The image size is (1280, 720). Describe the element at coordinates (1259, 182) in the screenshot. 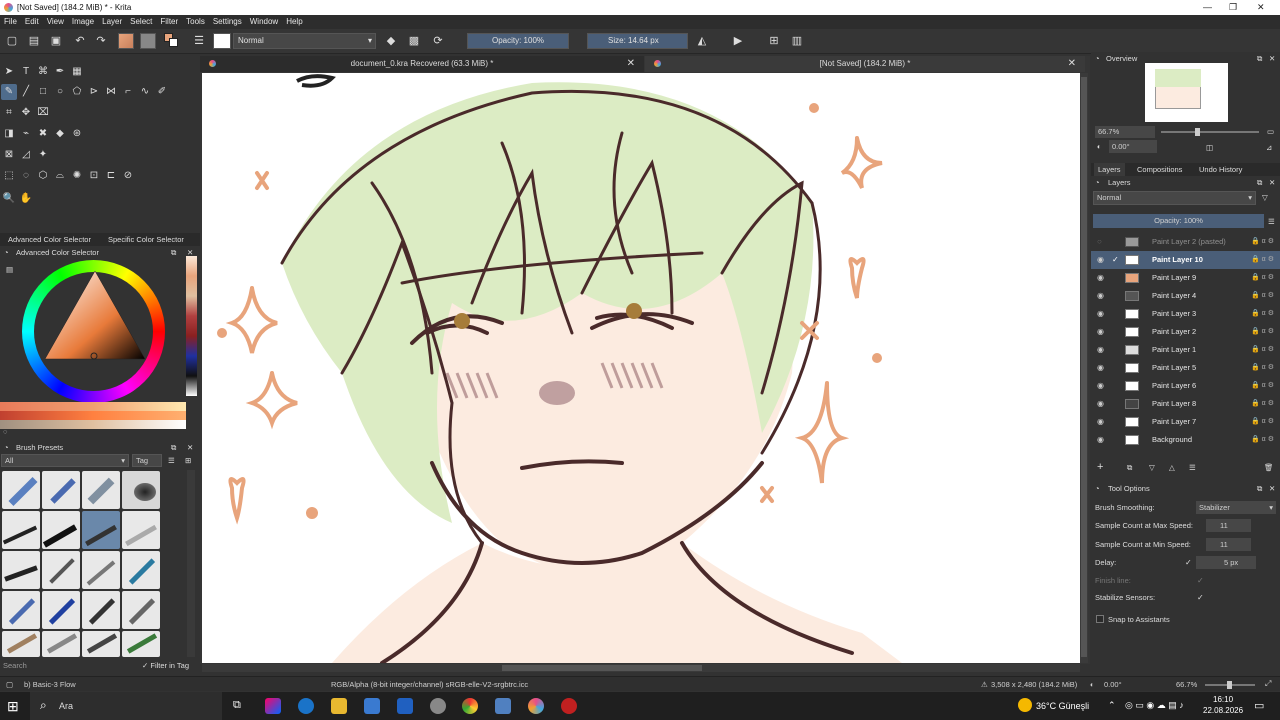

I see `float-panel-icon: ⧉` at that location.